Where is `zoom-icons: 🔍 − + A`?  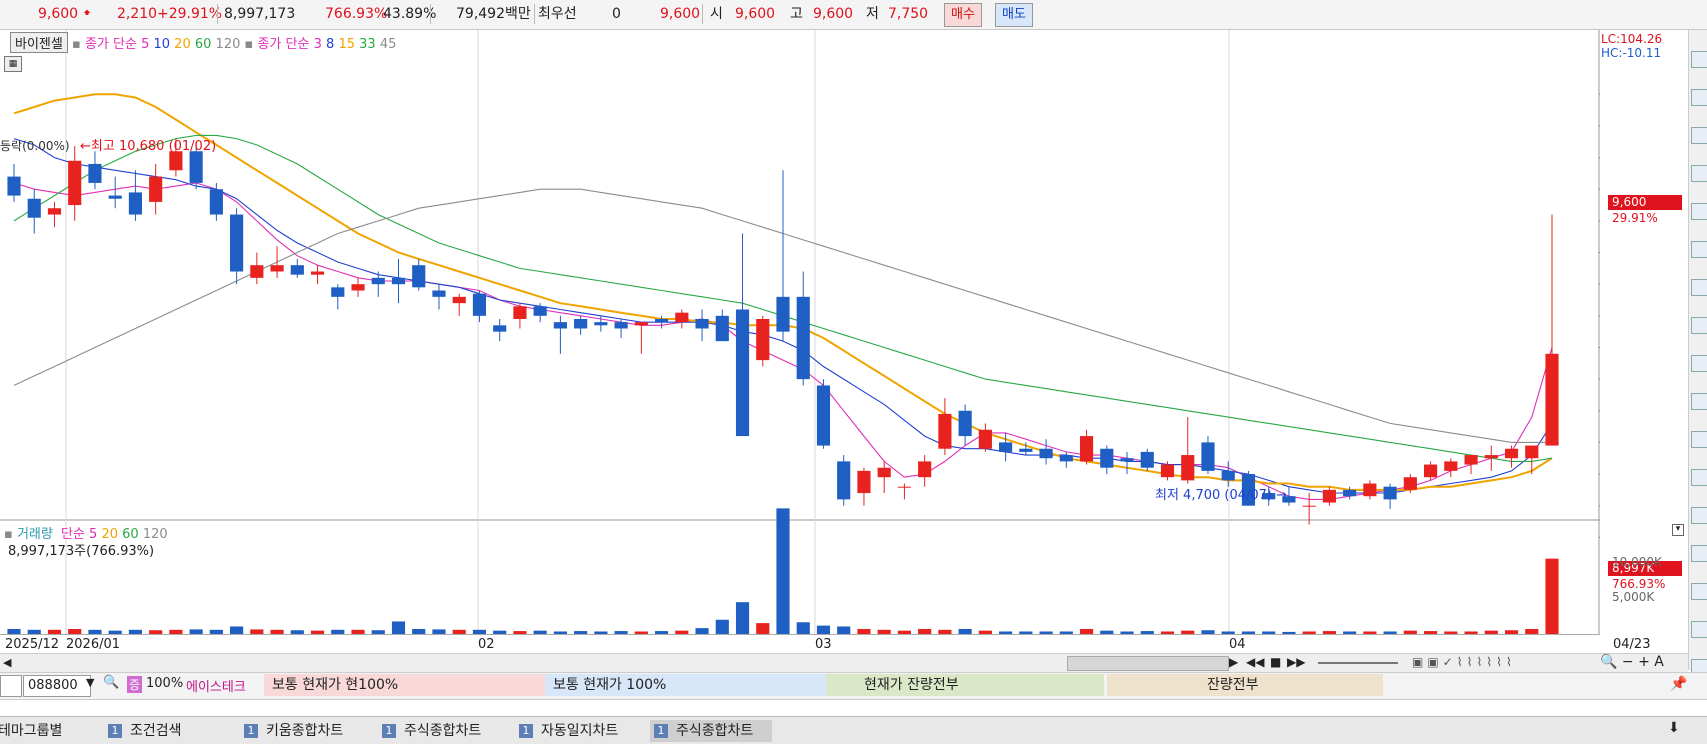 zoom-icons: 🔍 − + A is located at coordinates (1632, 662).